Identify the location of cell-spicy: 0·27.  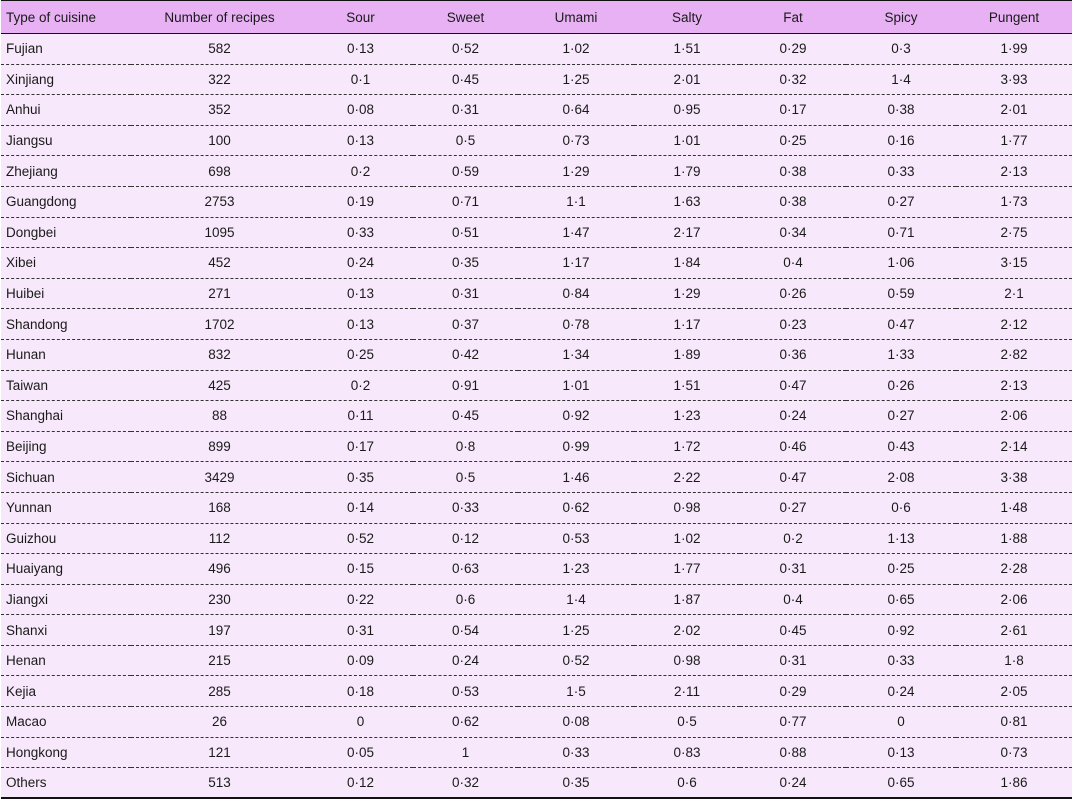
(901, 416).